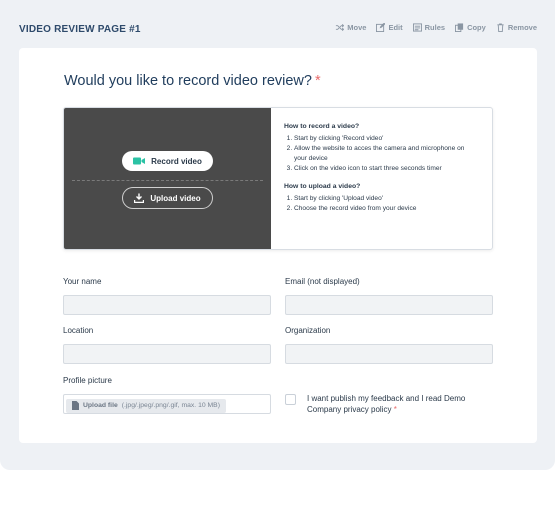 The width and height of the screenshot is (555, 509). I want to click on video-camera-icon, so click(139, 161).